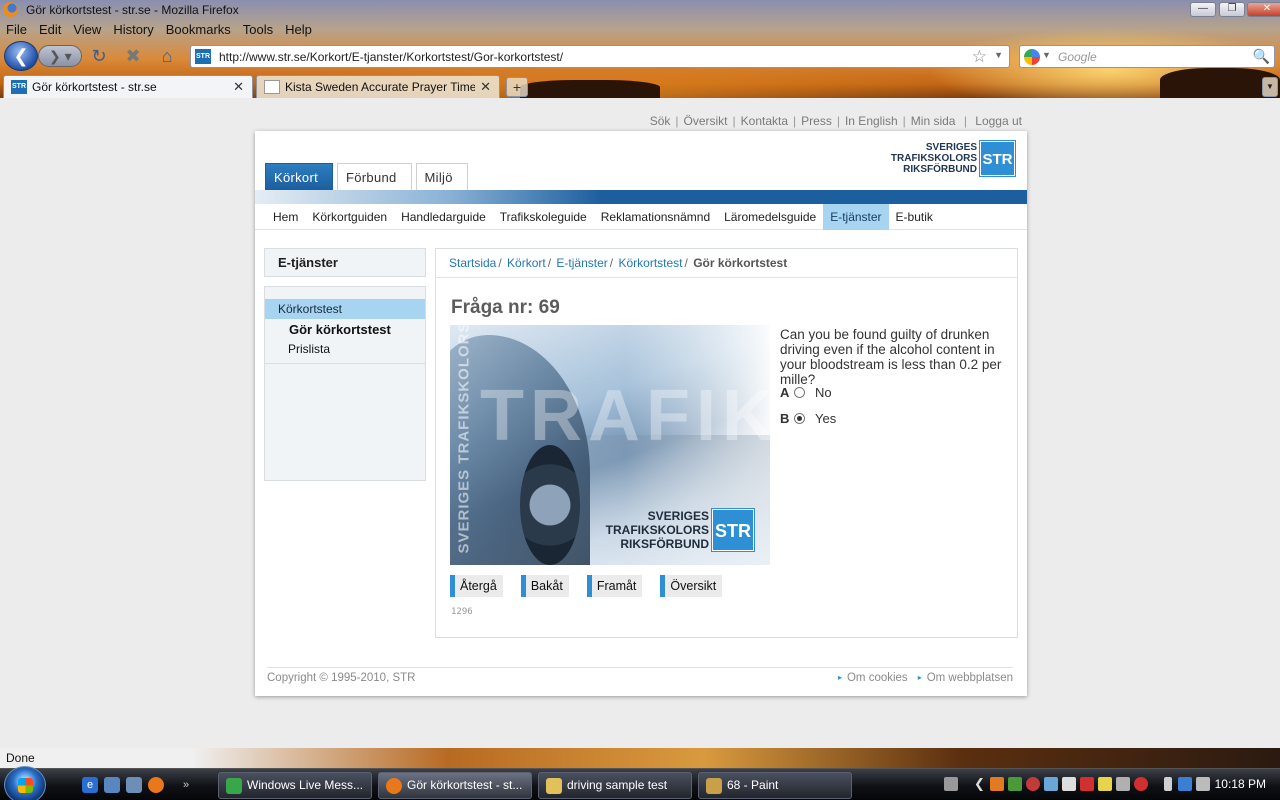 The height and width of the screenshot is (800, 1280). Describe the element at coordinates (476, 586) in the screenshot. I see `atergå-button: Återgå` at that location.